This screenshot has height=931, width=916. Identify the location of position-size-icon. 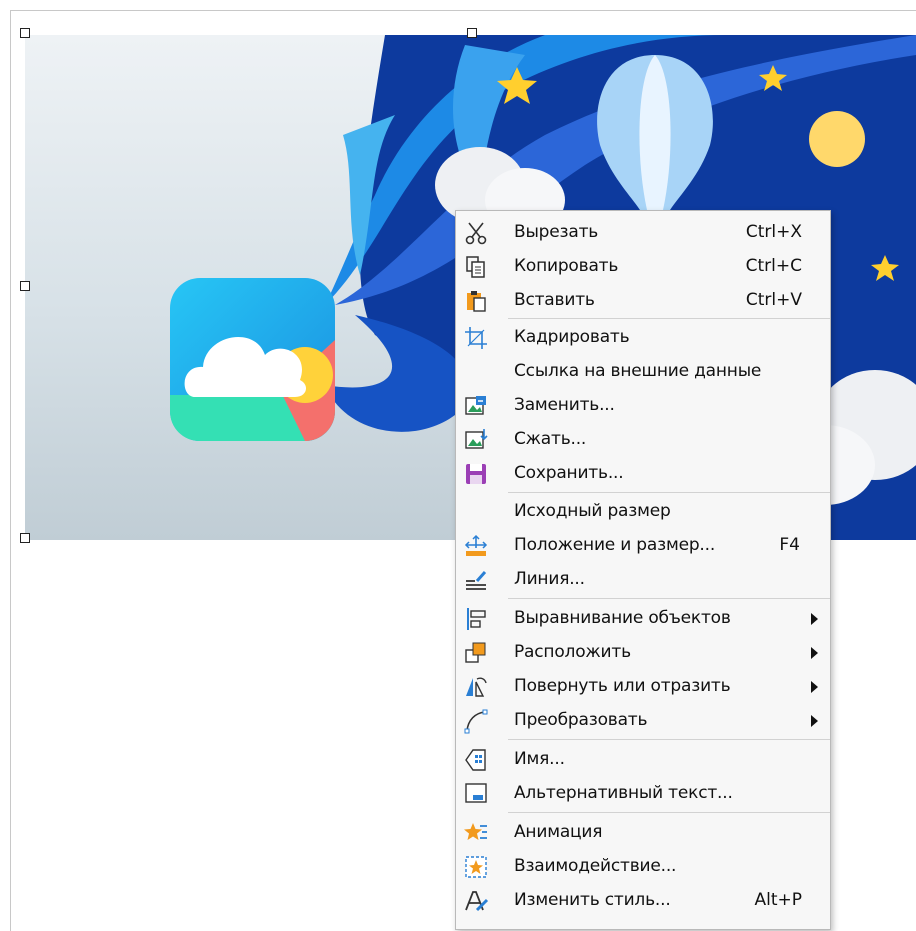
(476, 546).